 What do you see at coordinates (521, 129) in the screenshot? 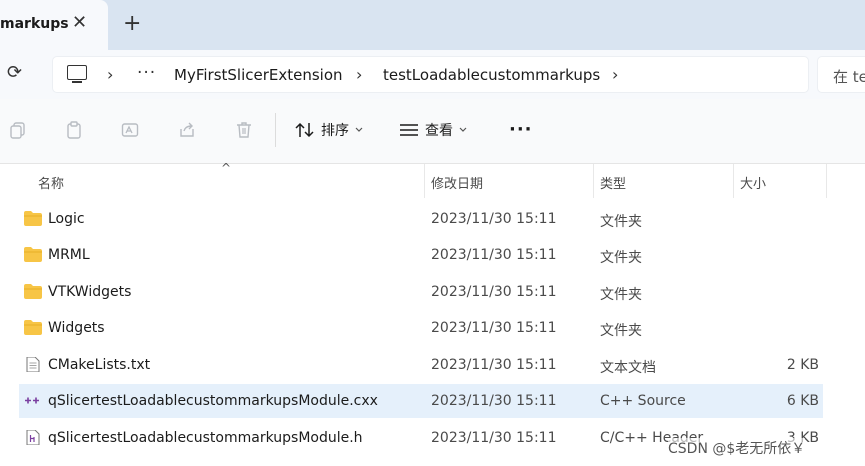
I see `more-options-button: ···` at bounding box center [521, 129].